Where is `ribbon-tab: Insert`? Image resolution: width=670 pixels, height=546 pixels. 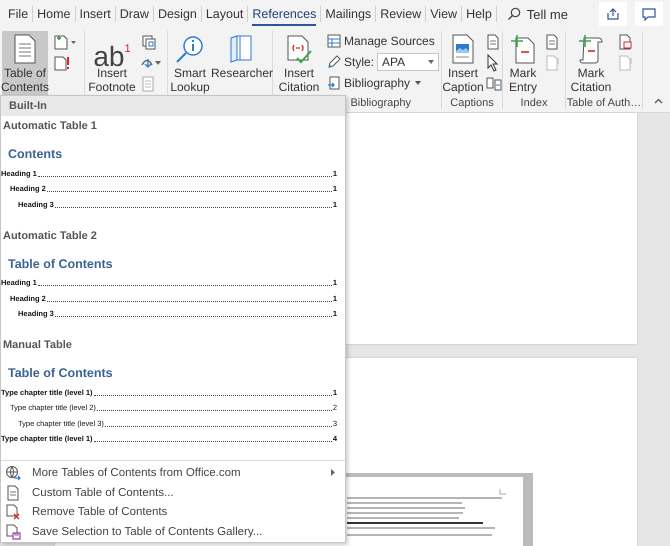 ribbon-tab: Insert is located at coordinates (95, 14).